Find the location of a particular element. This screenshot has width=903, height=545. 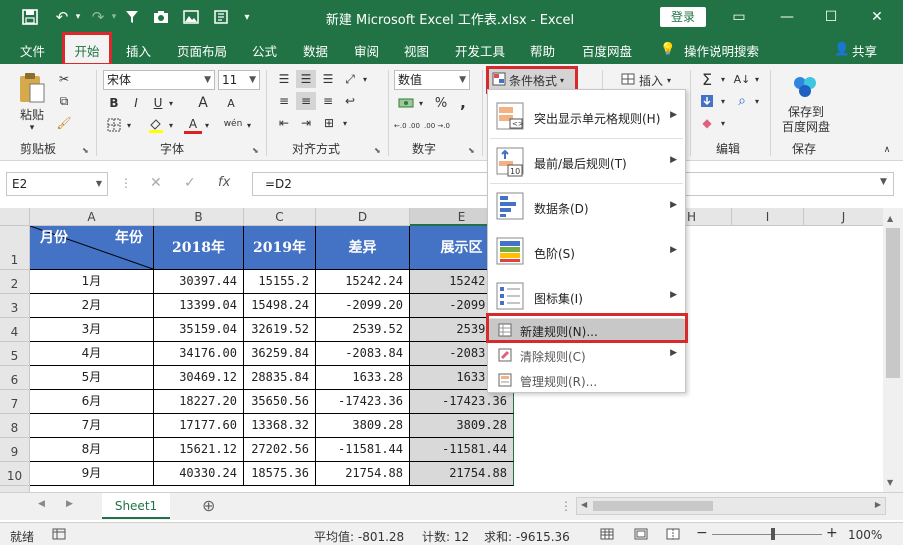

cell-c9: 27202.56 is located at coordinates (280, 450).